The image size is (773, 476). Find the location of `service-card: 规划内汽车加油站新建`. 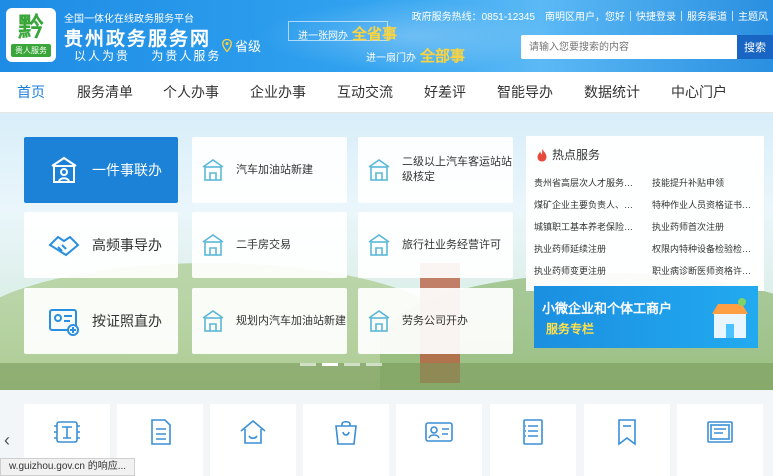

service-card: 规划内汽车加油站新建 is located at coordinates (269, 321).